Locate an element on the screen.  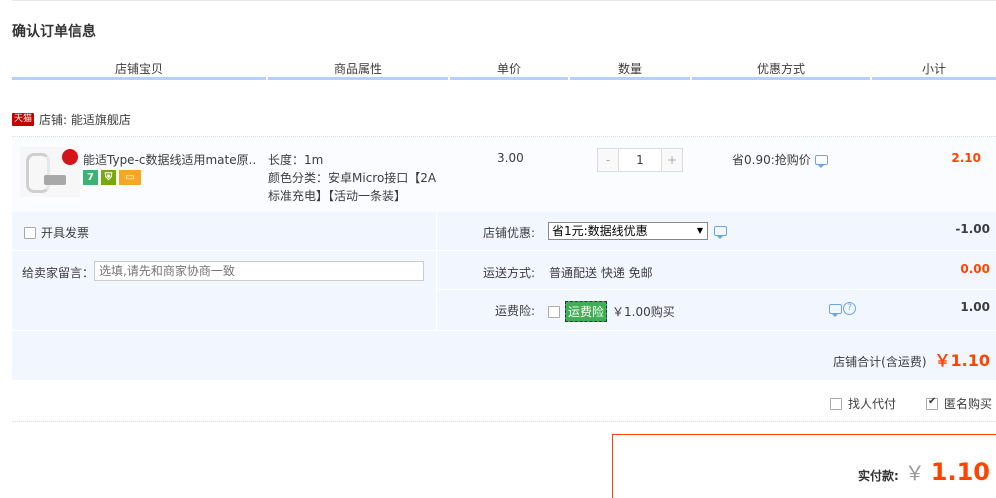
store-total-amount: ￥1.10 is located at coordinates (962, 360).